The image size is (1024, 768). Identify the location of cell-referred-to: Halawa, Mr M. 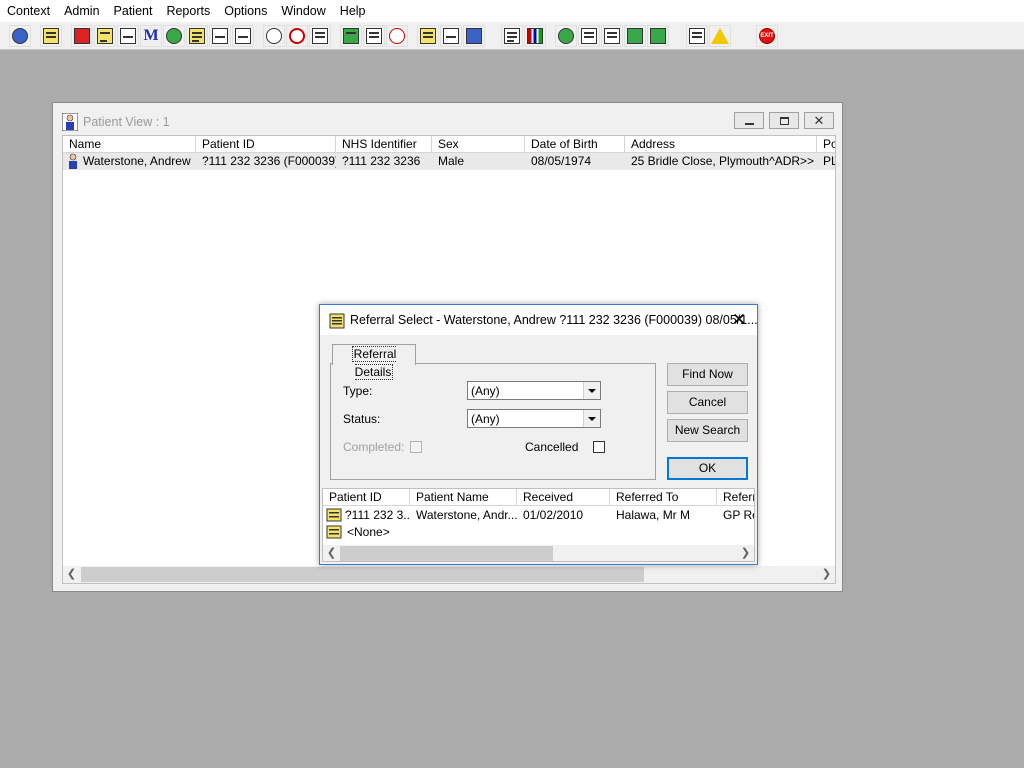
(653, 515).